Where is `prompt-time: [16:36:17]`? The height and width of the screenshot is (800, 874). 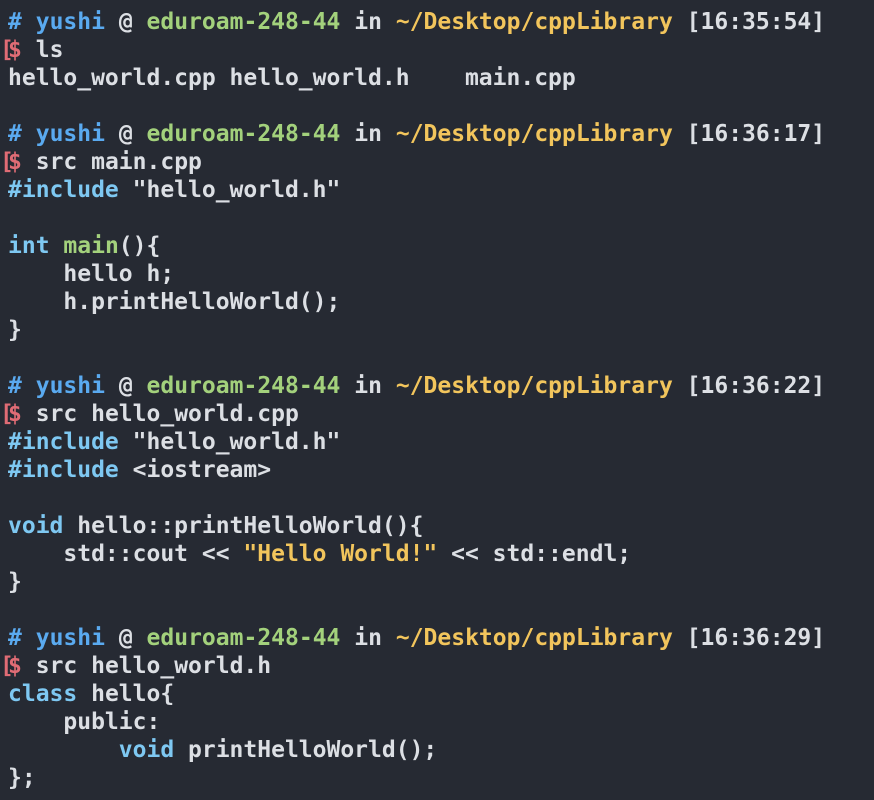
prompt-time: [16:36:17] is located at coordinates (756, 134).